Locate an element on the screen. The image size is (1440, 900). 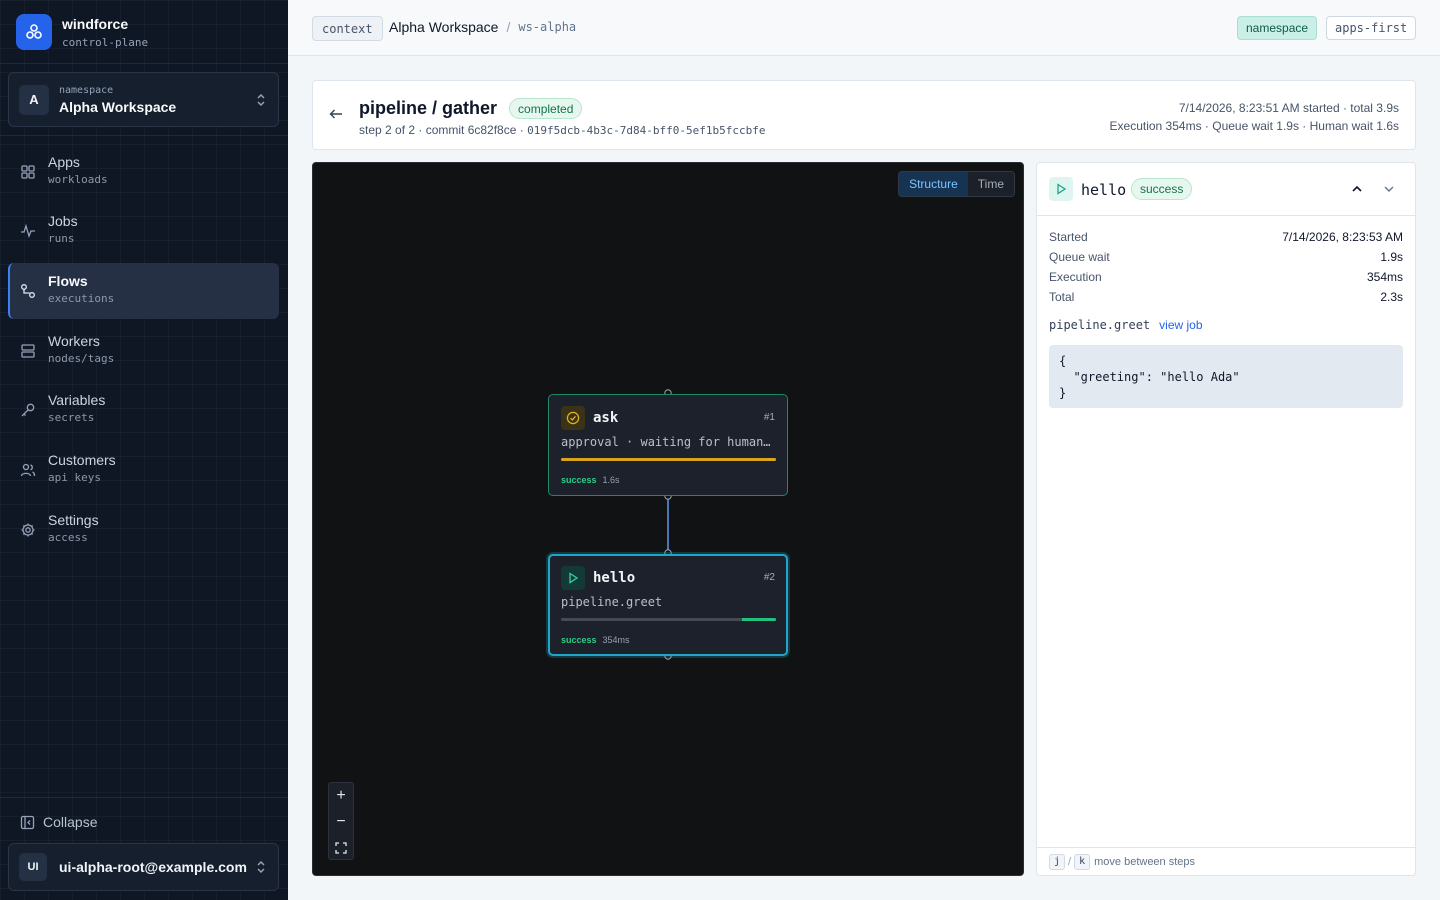
sidebar-item-label: Customers is located at coordinates (82, 460).